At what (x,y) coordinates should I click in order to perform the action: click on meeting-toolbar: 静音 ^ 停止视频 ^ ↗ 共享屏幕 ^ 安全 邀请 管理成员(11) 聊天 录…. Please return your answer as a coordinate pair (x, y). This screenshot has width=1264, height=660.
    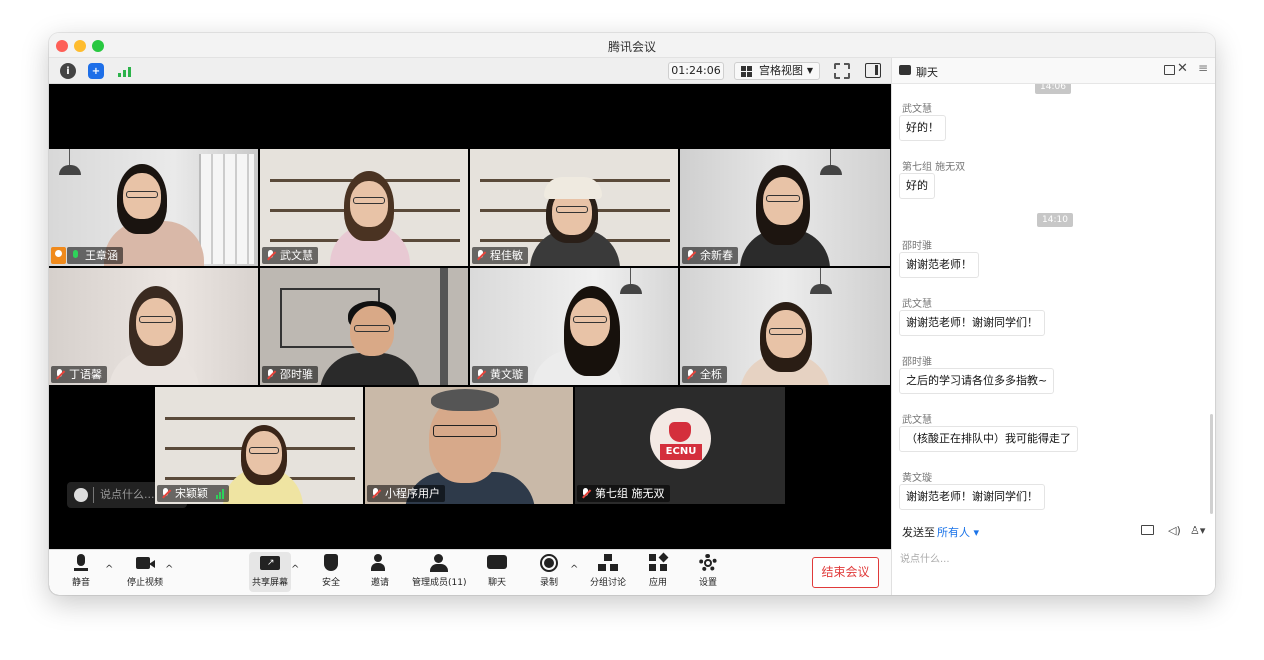
    Looking at the image, I should click on (470, 572).